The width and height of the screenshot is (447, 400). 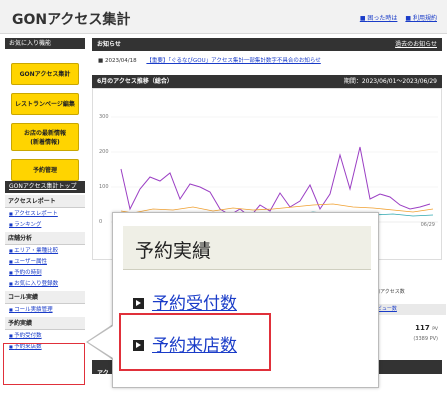 I want to click on past-news-link: 過去のお知らせ, so click(x=416, y=44).